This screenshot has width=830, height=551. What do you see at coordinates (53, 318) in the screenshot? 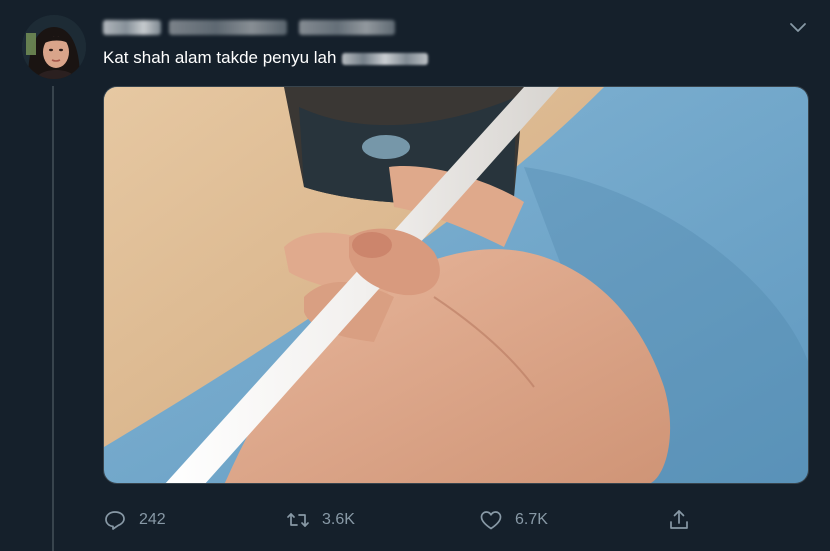
I see `thread-line` at bounding box center [53, 318].